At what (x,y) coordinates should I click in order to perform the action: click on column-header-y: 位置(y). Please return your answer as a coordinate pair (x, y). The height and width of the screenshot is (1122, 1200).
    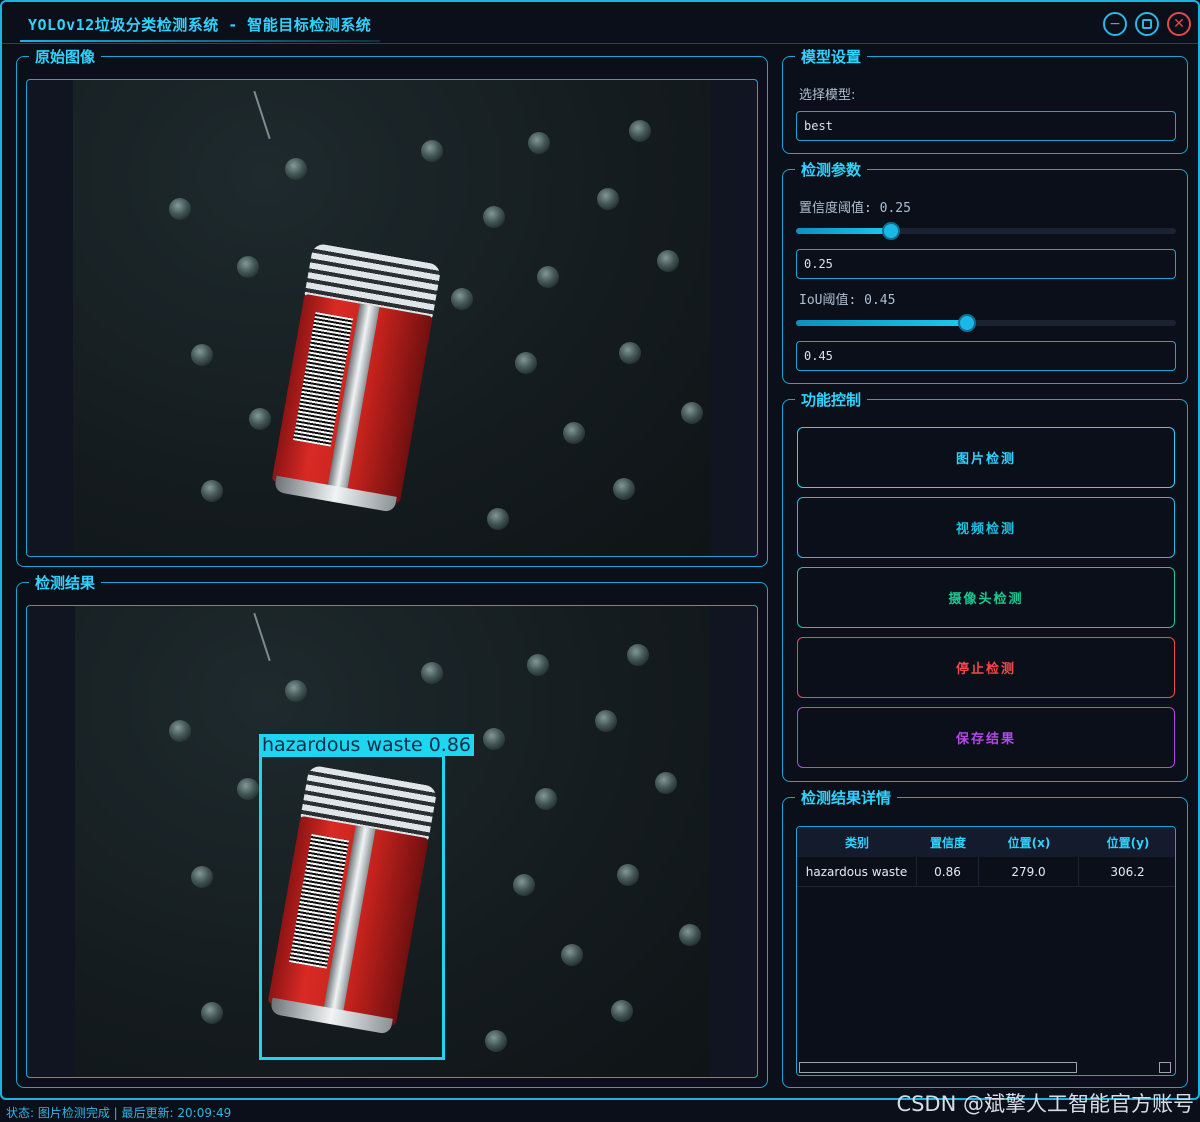
    Looking at the image, I should click on (1127, 842).